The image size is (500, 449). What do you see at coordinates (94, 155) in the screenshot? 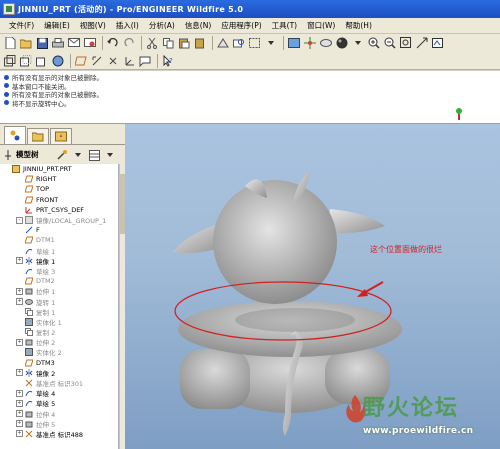
I see `tree-columns-button` at bounding box center [94, 155].